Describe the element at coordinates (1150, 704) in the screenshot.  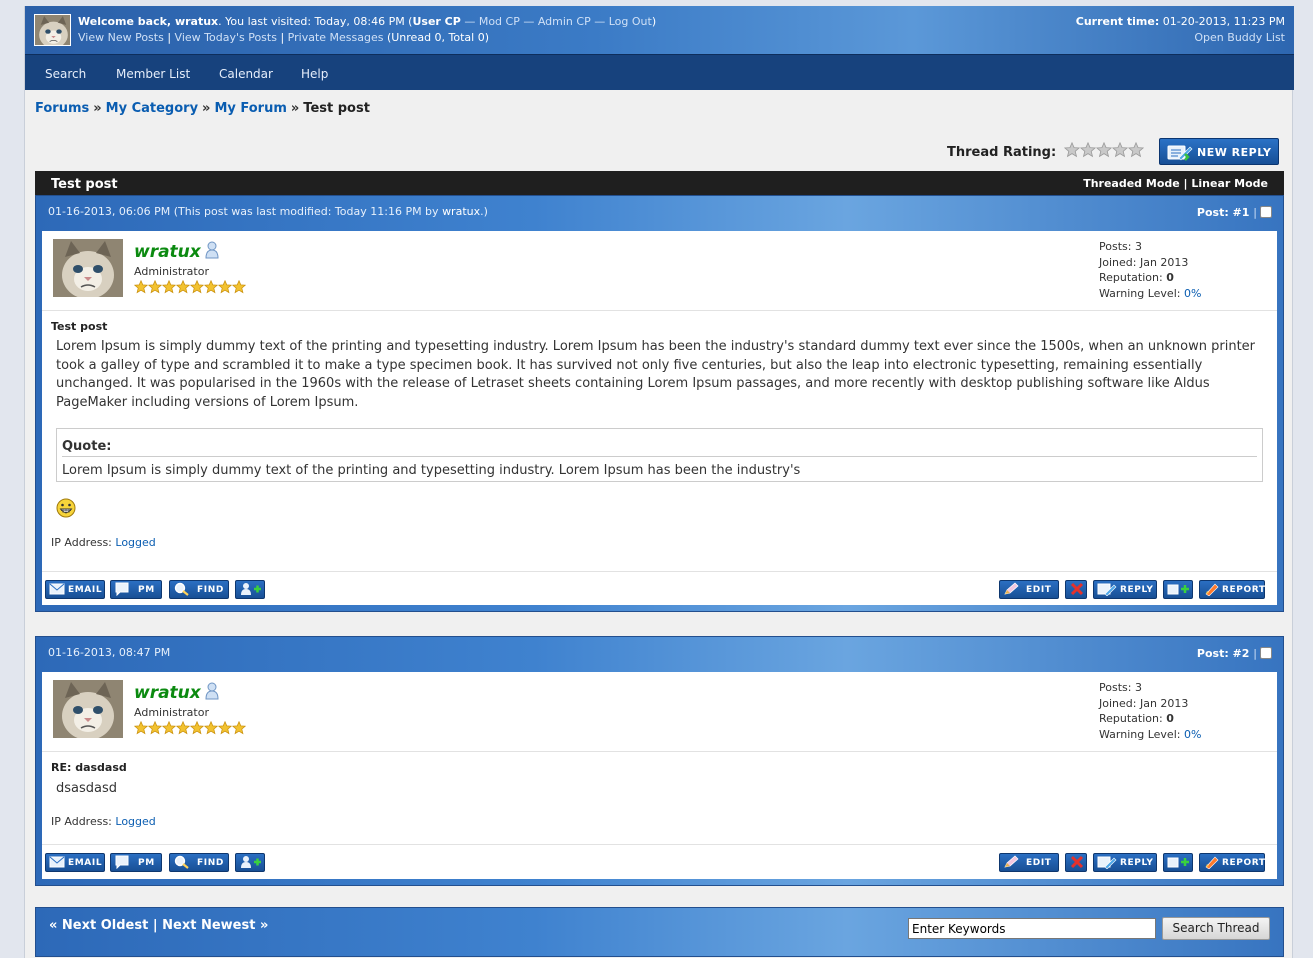
I see `stat-joined: Joined: Jan 2013` at that location.